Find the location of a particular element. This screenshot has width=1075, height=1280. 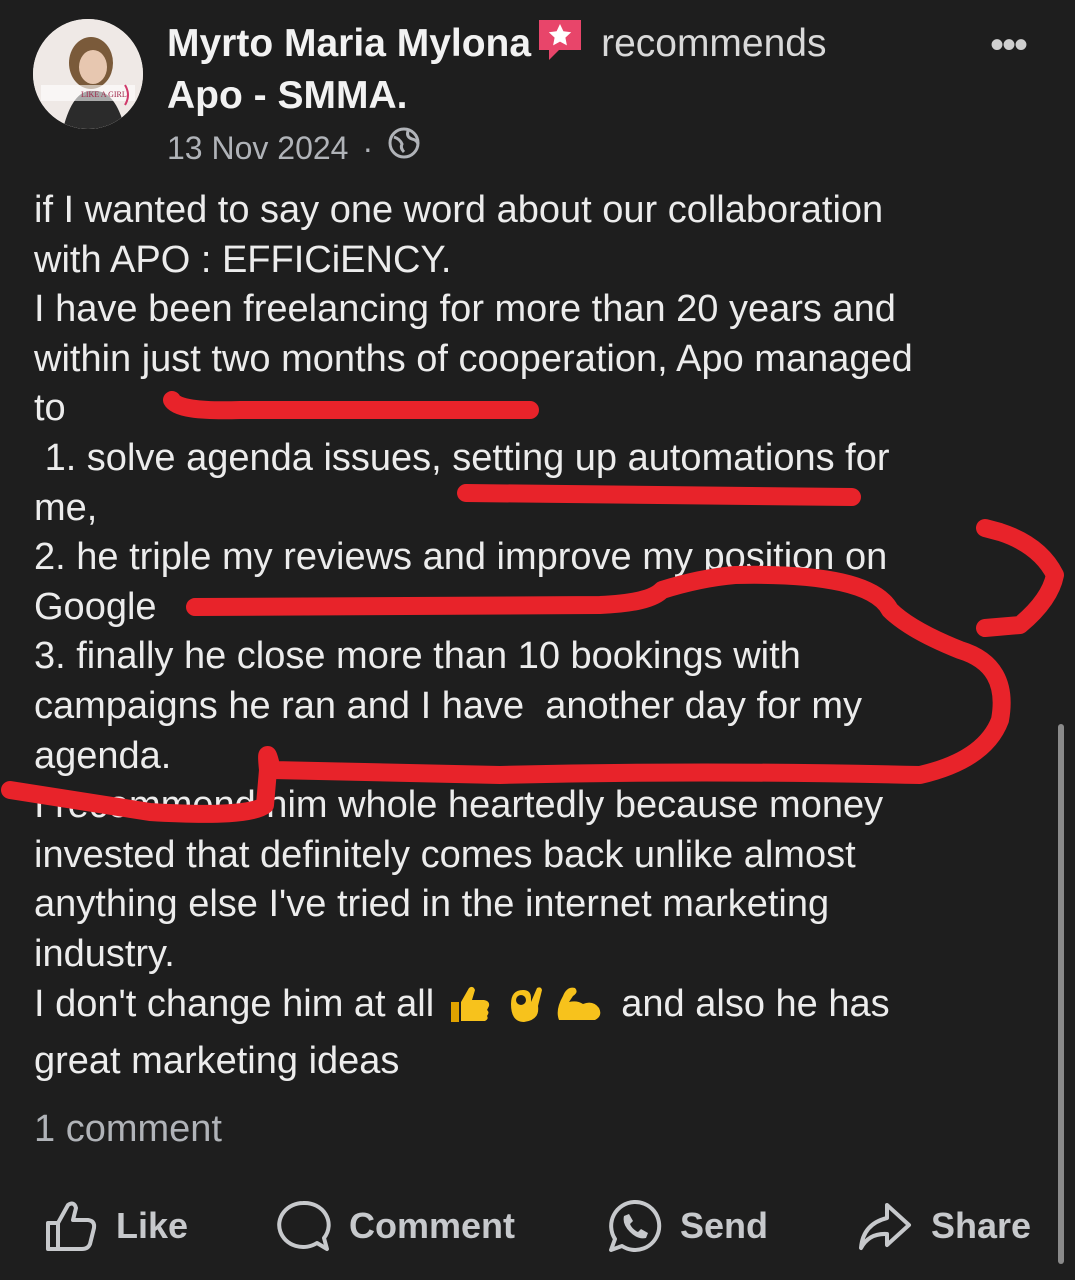

post-line: industry. is located at coordinates (104, 953).